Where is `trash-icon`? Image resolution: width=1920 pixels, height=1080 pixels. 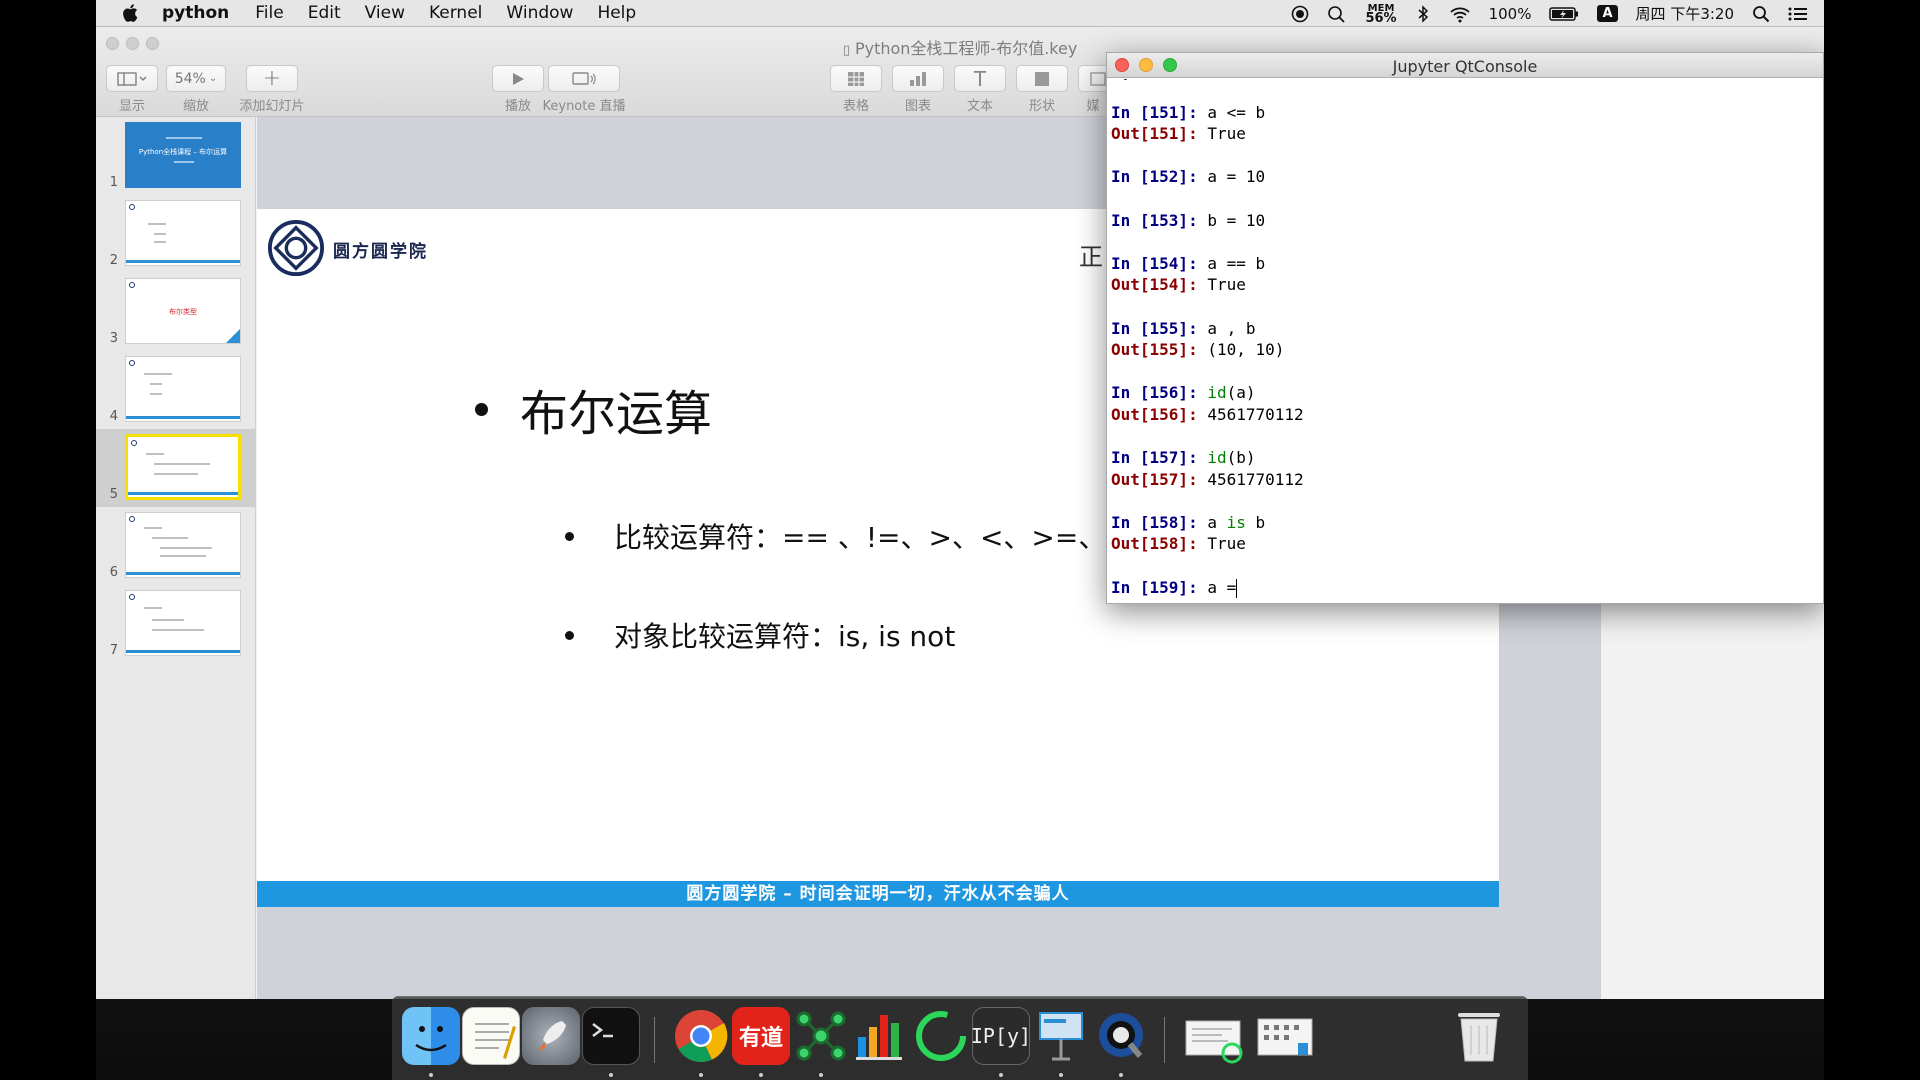
trash-icon is located at coordinates (1479, 1036).